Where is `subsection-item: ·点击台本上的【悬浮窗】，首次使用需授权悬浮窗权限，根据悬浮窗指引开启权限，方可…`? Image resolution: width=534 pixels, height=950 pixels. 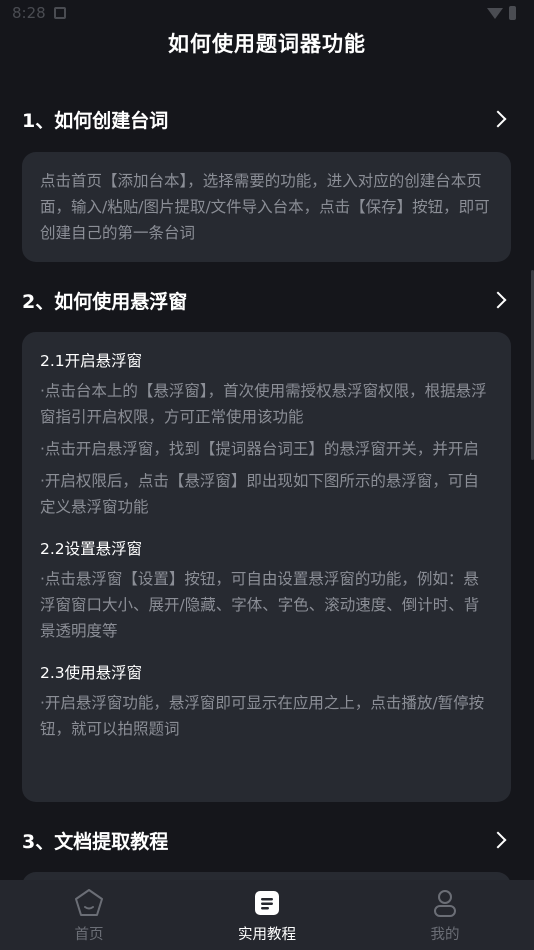
subsection-item: ·点击台本上的【悬浮窗】，首次使用需授权悬浮窗权限，根据悬浮窗指引开启权限，方可… is located at coordinates (263, 404).